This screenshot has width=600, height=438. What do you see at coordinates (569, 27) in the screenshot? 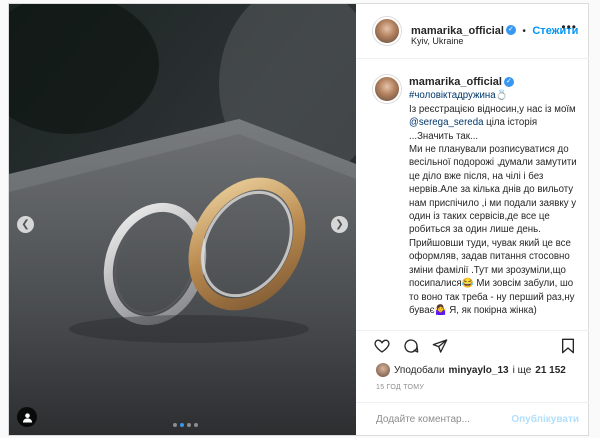
I see `more-options-icon: •••` at bounding box center [569, 27].